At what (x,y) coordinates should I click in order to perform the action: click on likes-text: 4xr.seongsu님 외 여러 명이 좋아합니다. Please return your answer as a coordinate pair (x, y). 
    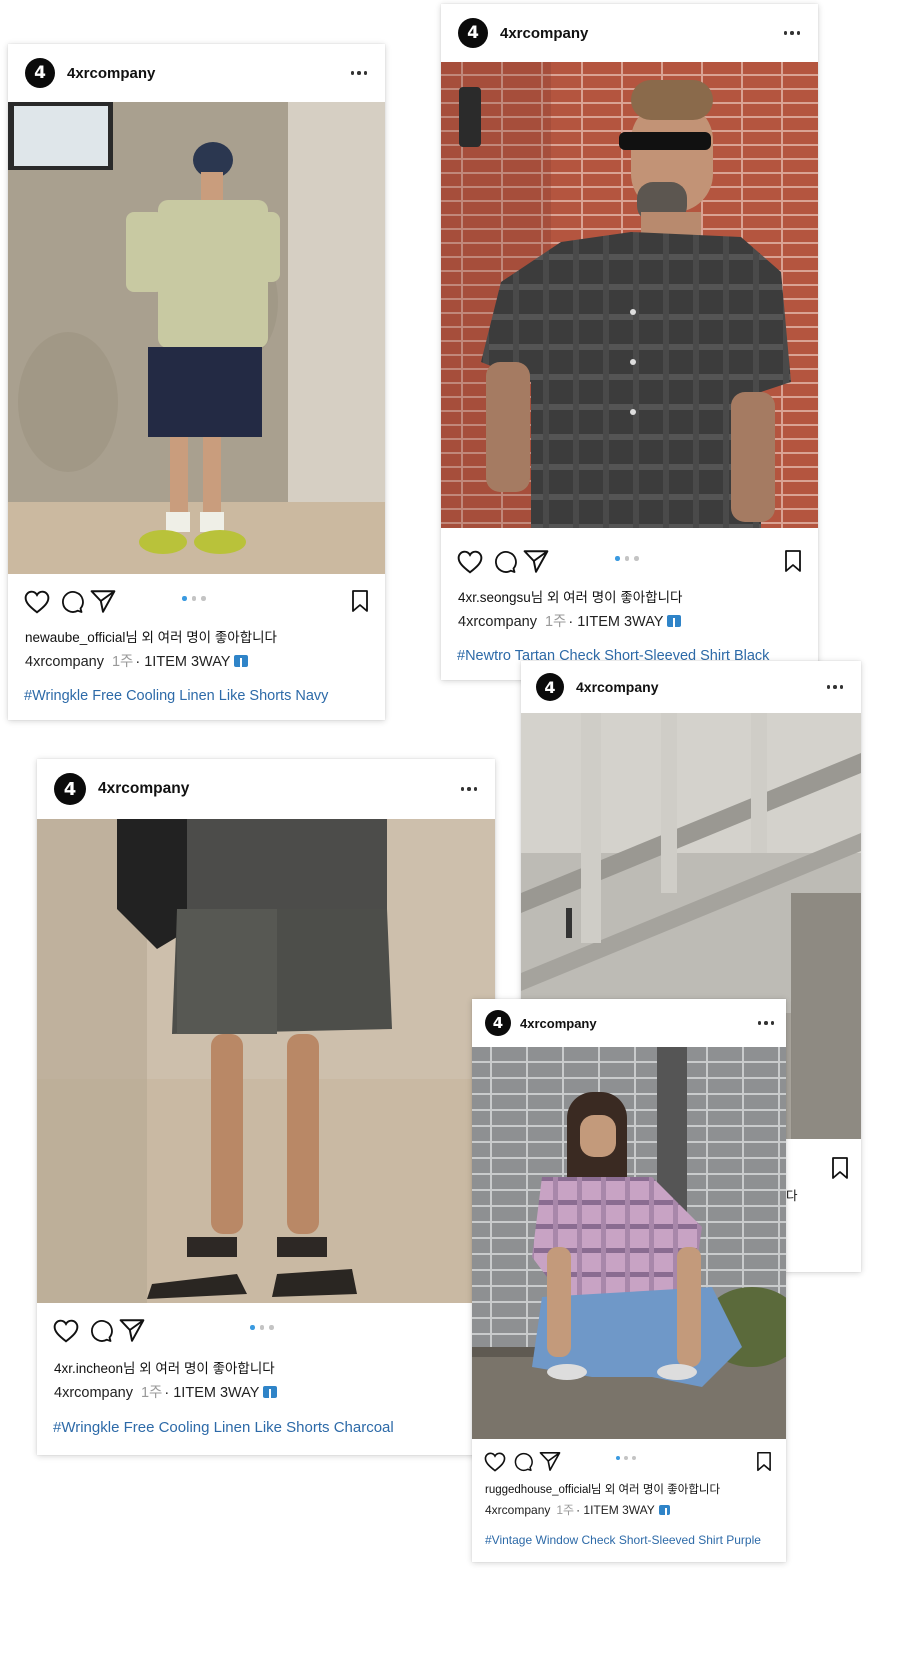
    Looking at the image, I should click on (570, 596).